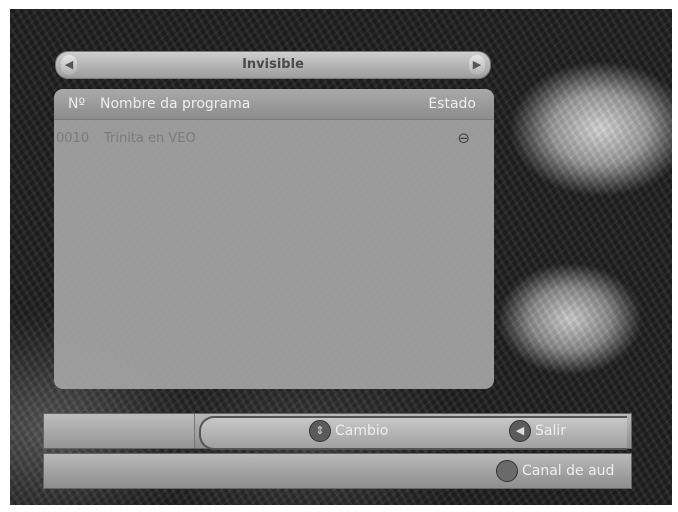  What do you see at coordinates (362, 431) in the screenshot?
I see `change-label: Cambio` at bounding box center [362, 431].